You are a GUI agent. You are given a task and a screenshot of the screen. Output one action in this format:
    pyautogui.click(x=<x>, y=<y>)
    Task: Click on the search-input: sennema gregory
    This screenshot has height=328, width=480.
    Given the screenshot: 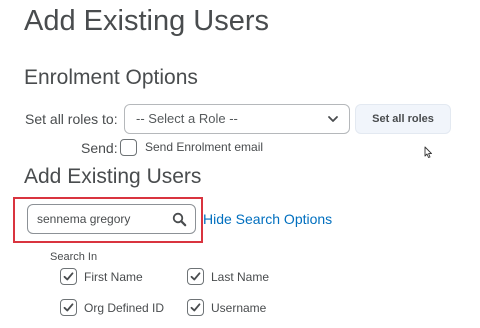 What is the action you would take?
    pyautogui.click(x=111, y=219)
    